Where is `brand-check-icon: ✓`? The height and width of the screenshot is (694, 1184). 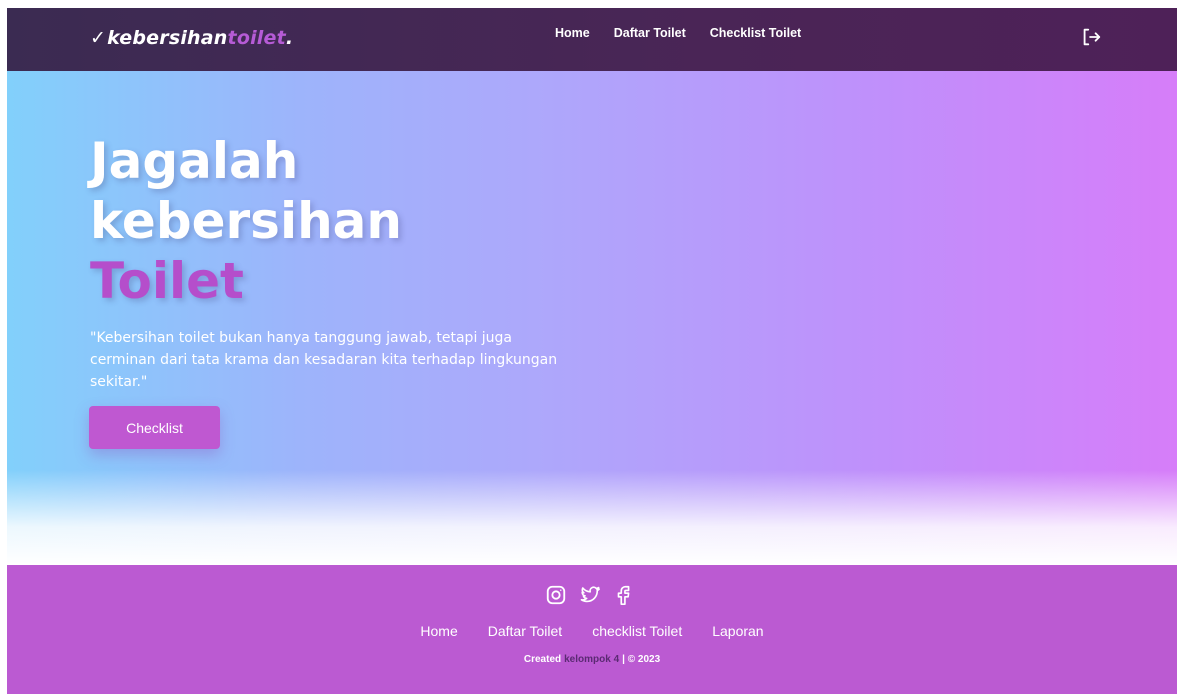 brand-check-icon: ✓ is located at coordinates (98, 38).